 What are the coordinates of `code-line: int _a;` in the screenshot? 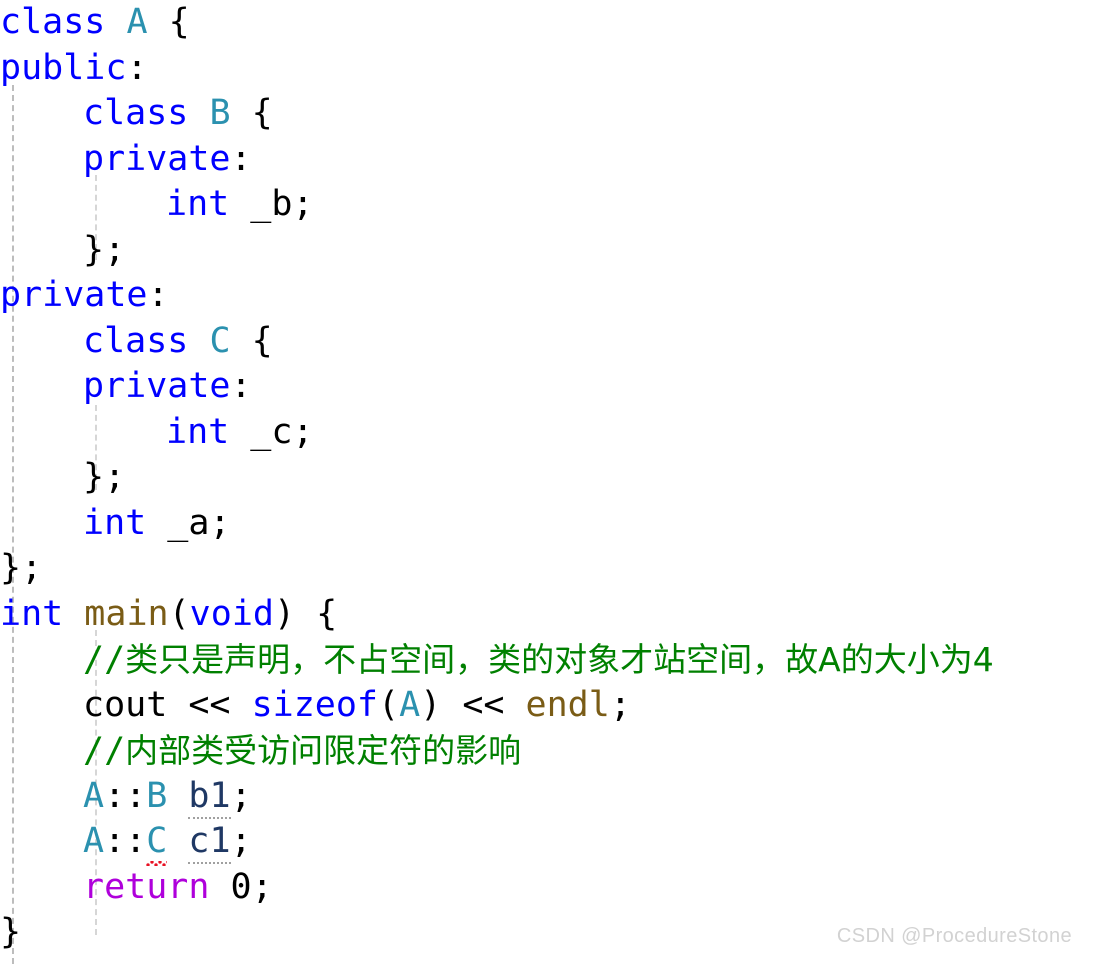 It's located at (547, 524).